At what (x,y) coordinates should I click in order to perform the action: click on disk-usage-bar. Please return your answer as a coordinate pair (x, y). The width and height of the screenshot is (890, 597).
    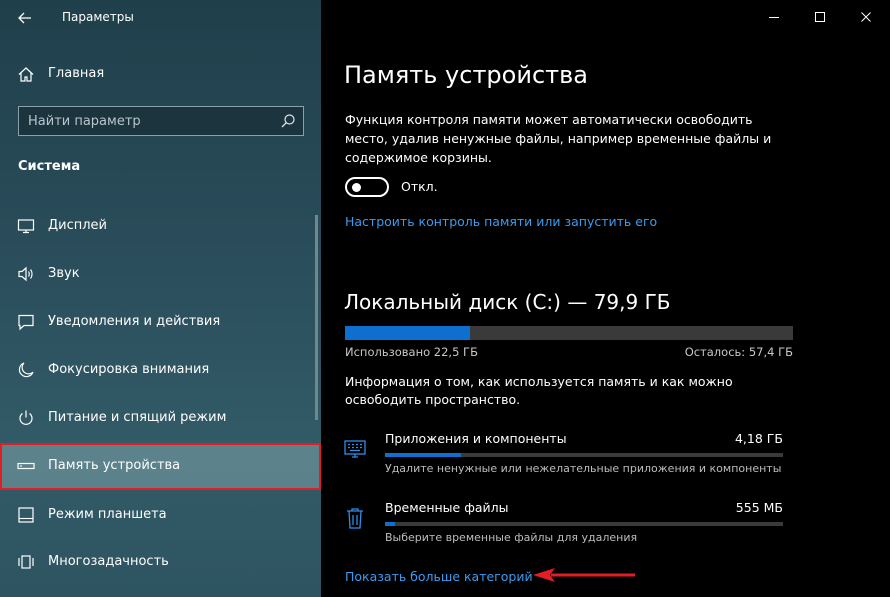
    Looking at the image, I should click on (569, 333).